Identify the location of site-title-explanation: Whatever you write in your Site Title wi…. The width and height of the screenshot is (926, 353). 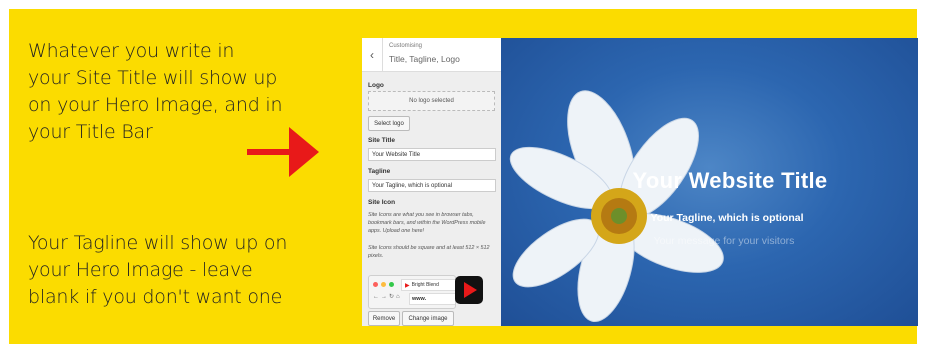
(155, 92).